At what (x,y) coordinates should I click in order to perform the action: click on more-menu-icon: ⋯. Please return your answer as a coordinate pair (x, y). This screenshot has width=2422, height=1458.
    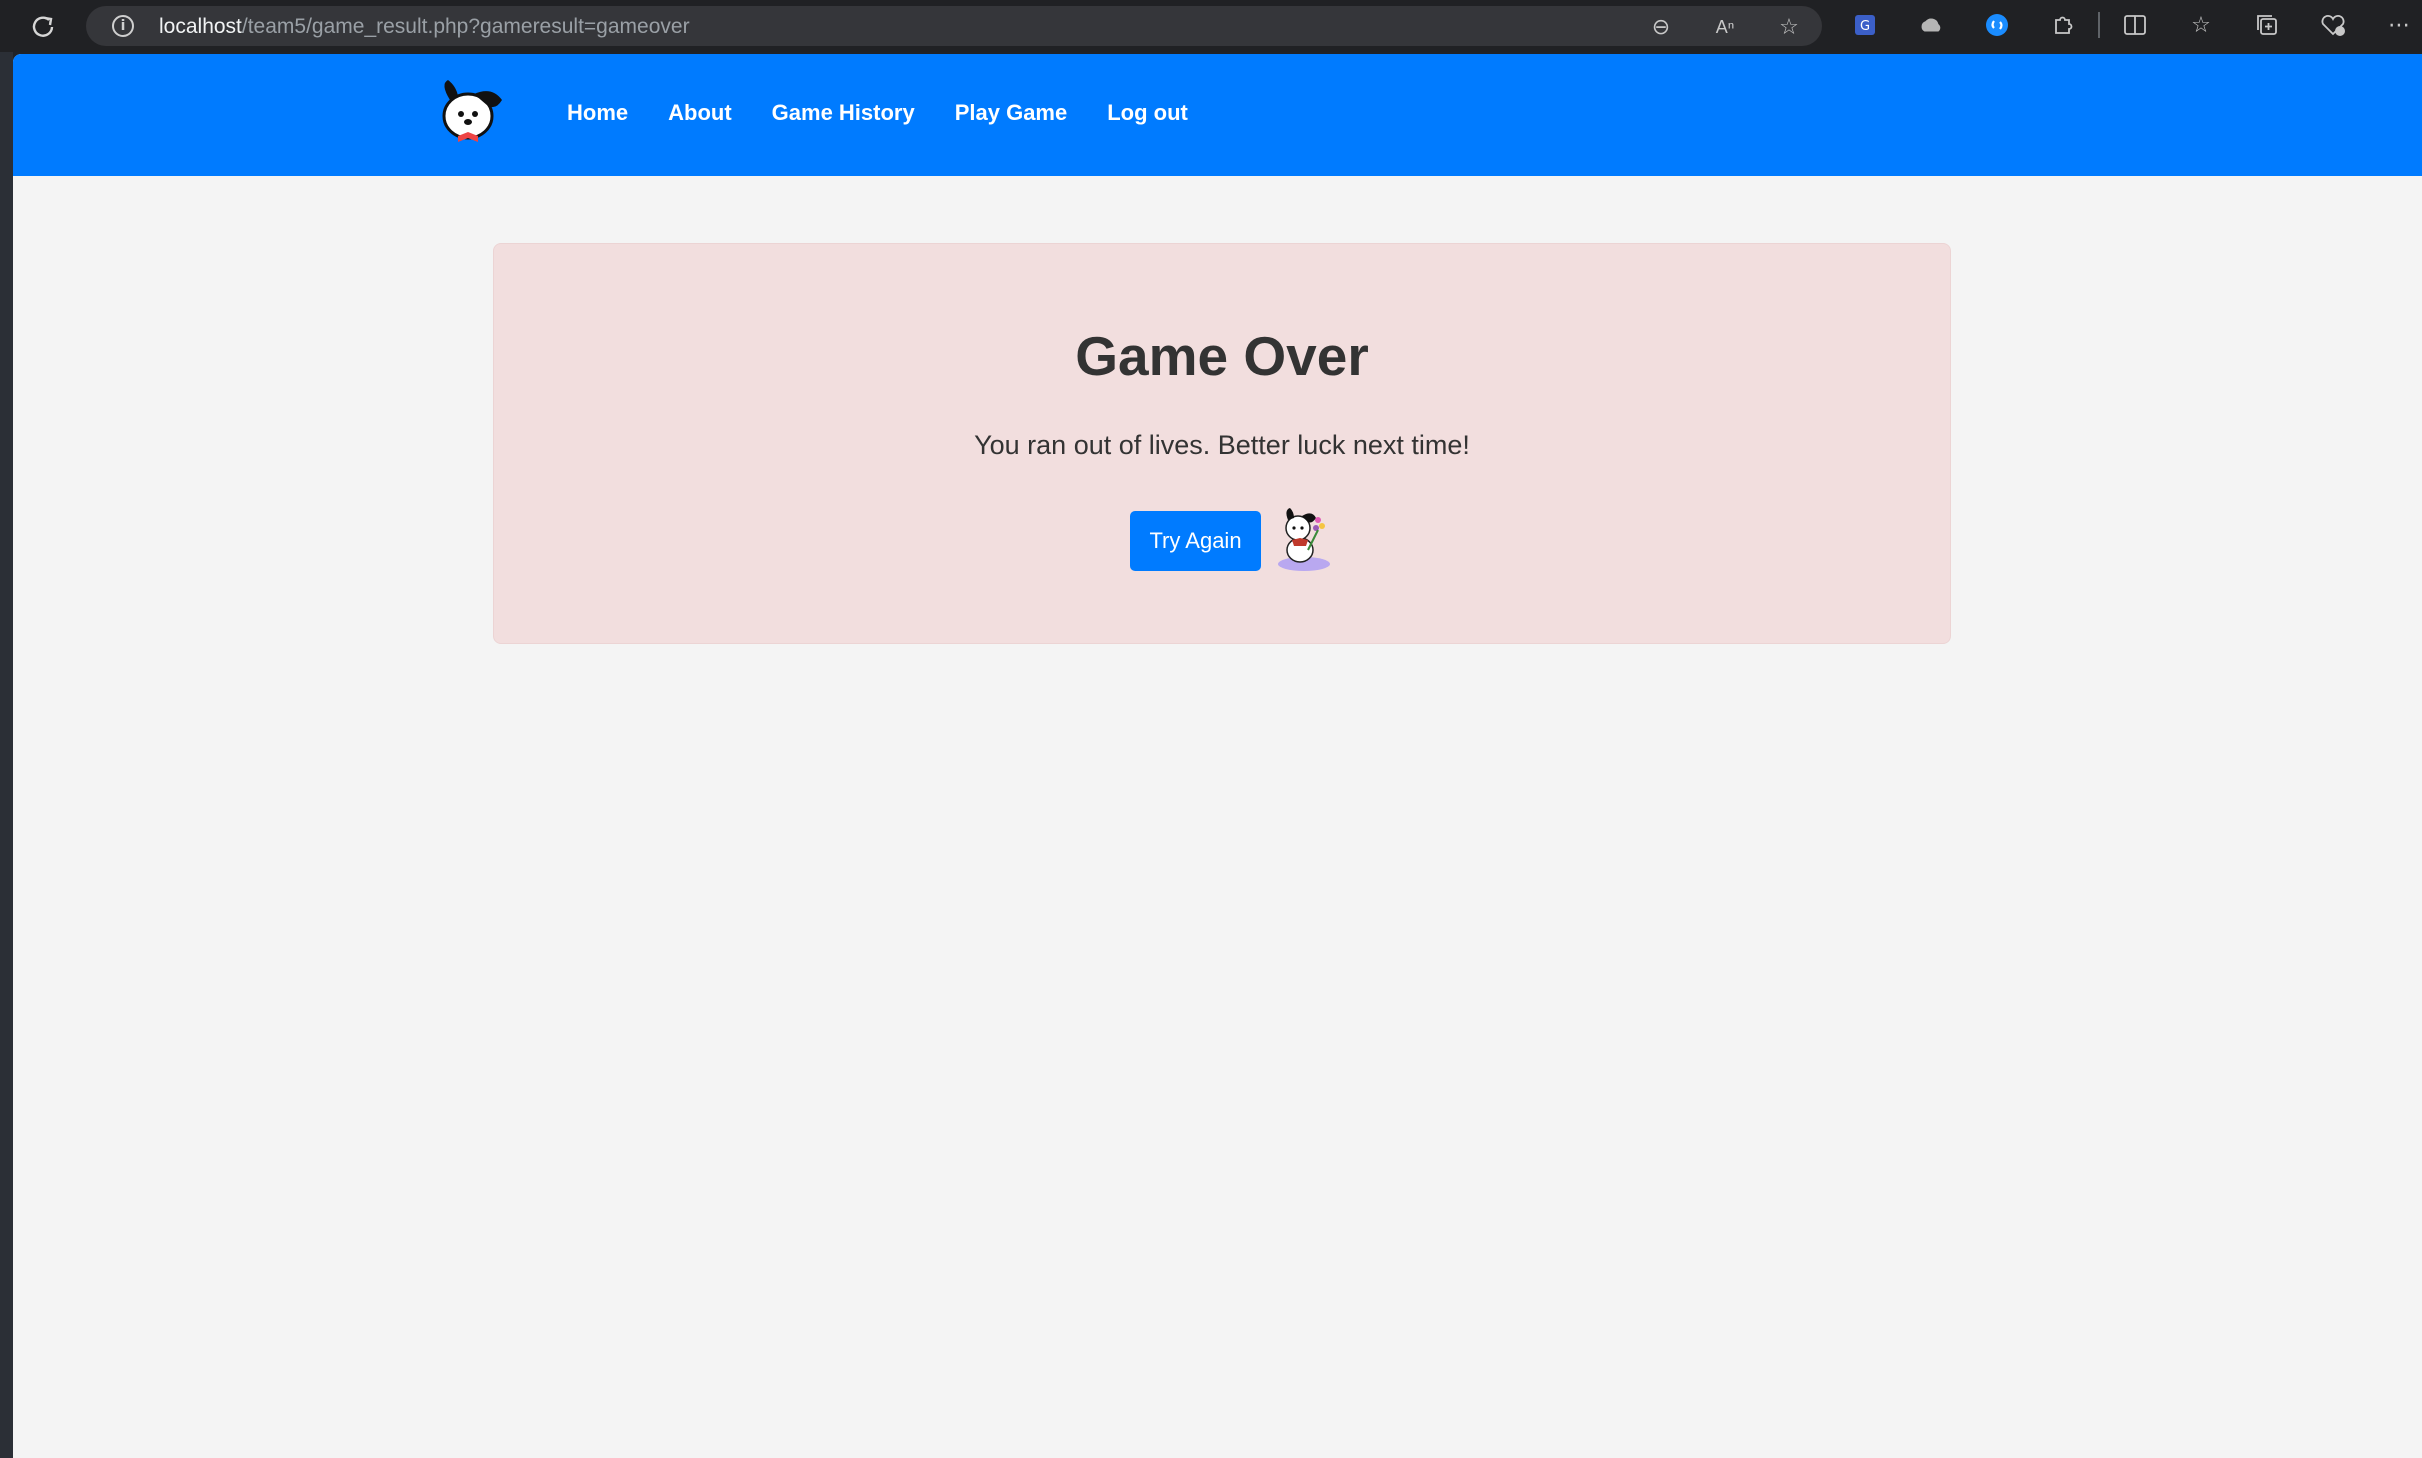
    Looking at the image, I should click on (2399, 25).